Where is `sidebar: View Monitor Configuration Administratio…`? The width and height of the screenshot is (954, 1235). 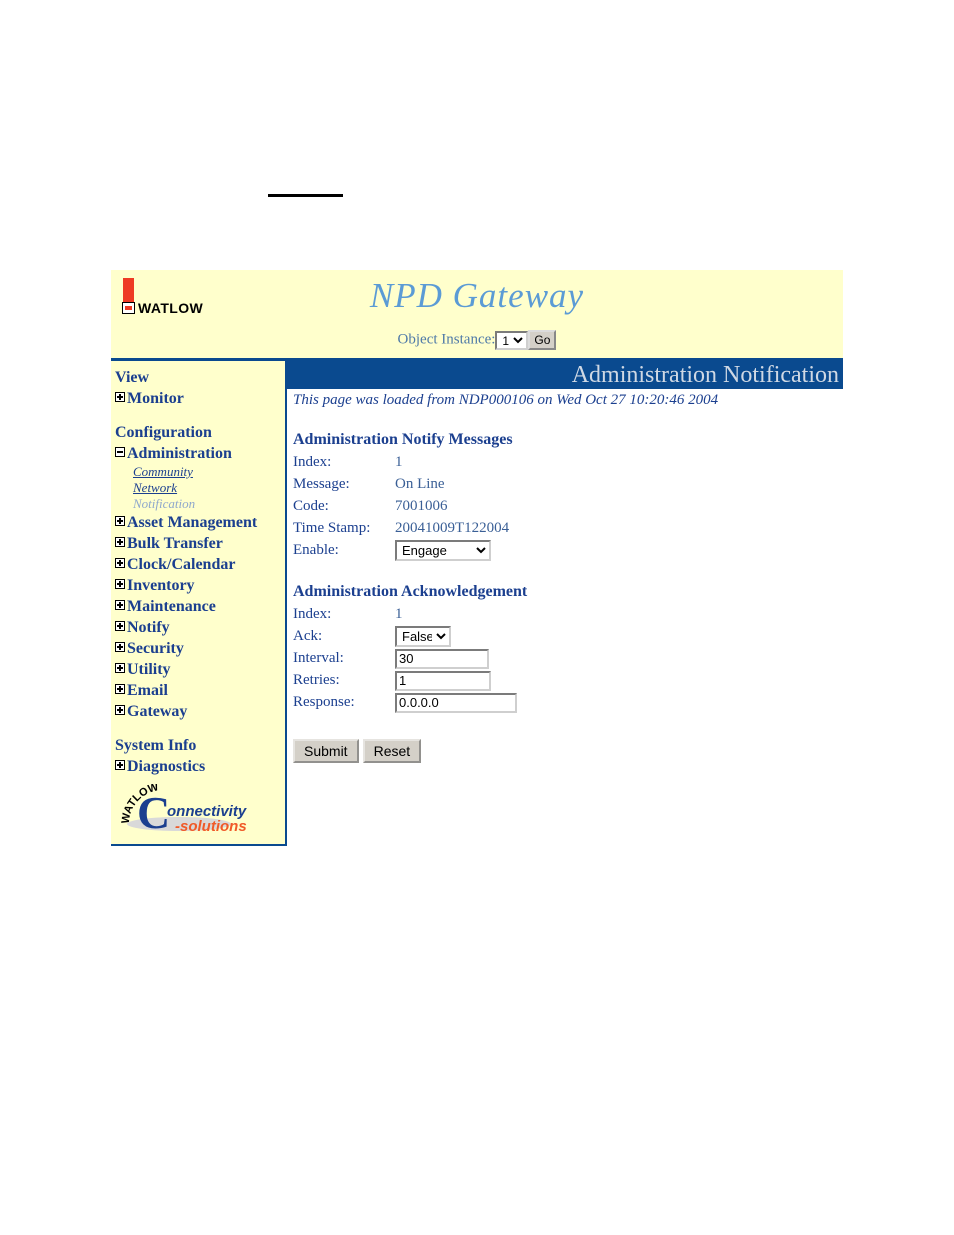
sidebar: View Monitor Configuration Administratio… is located at coordinates (199, 603).